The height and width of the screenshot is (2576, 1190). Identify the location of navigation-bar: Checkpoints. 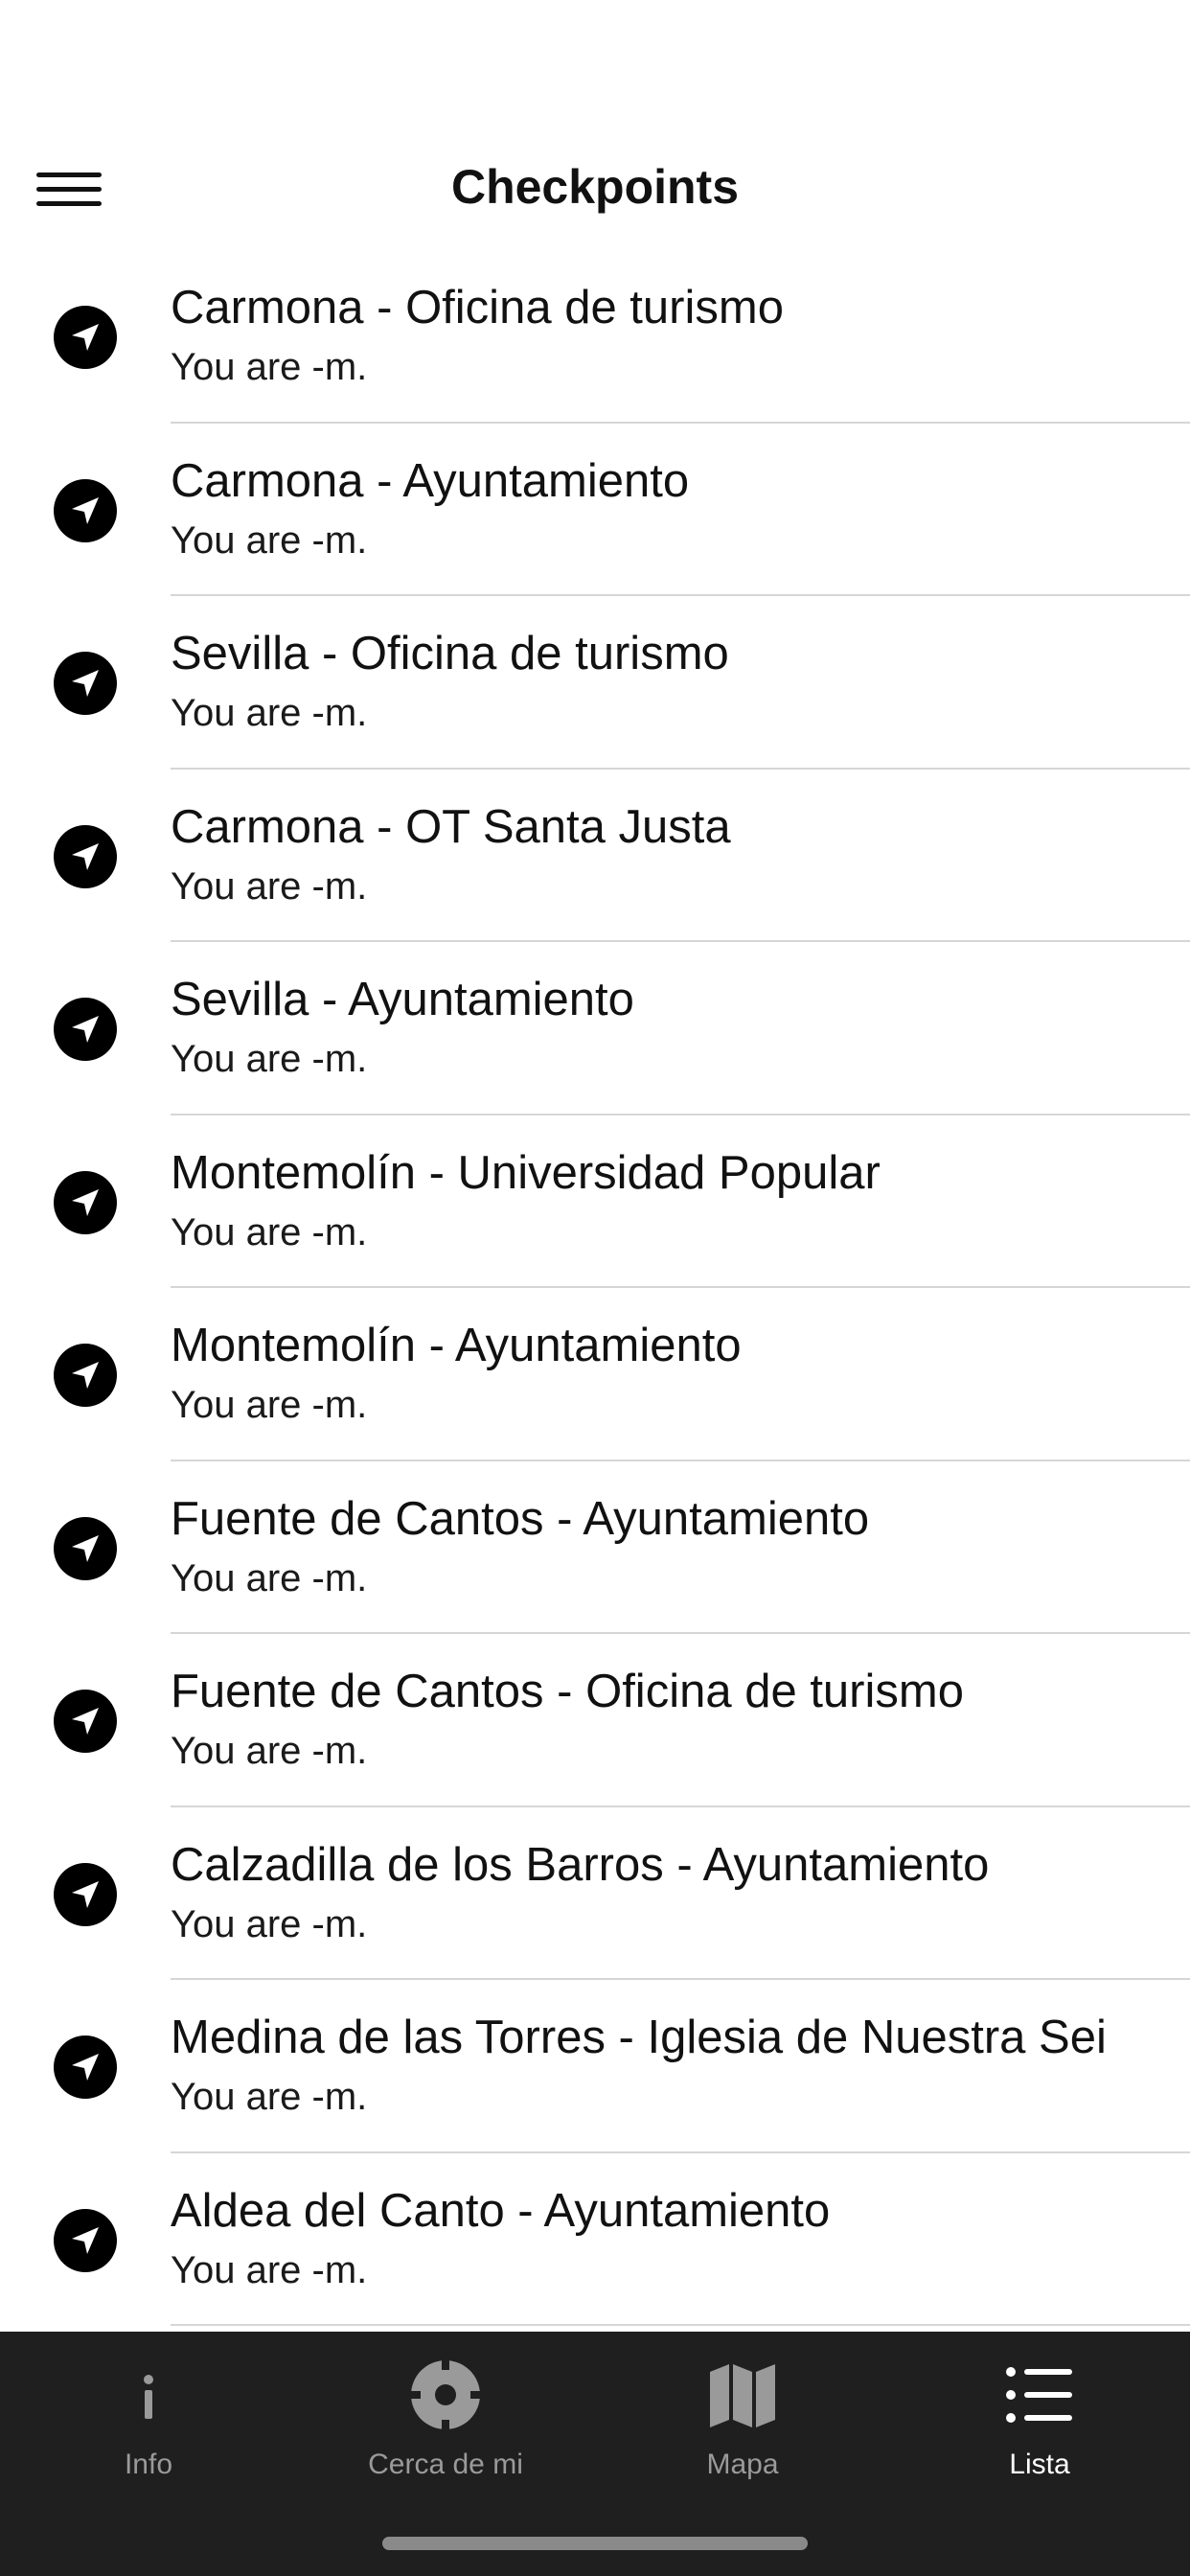
(595, 189).